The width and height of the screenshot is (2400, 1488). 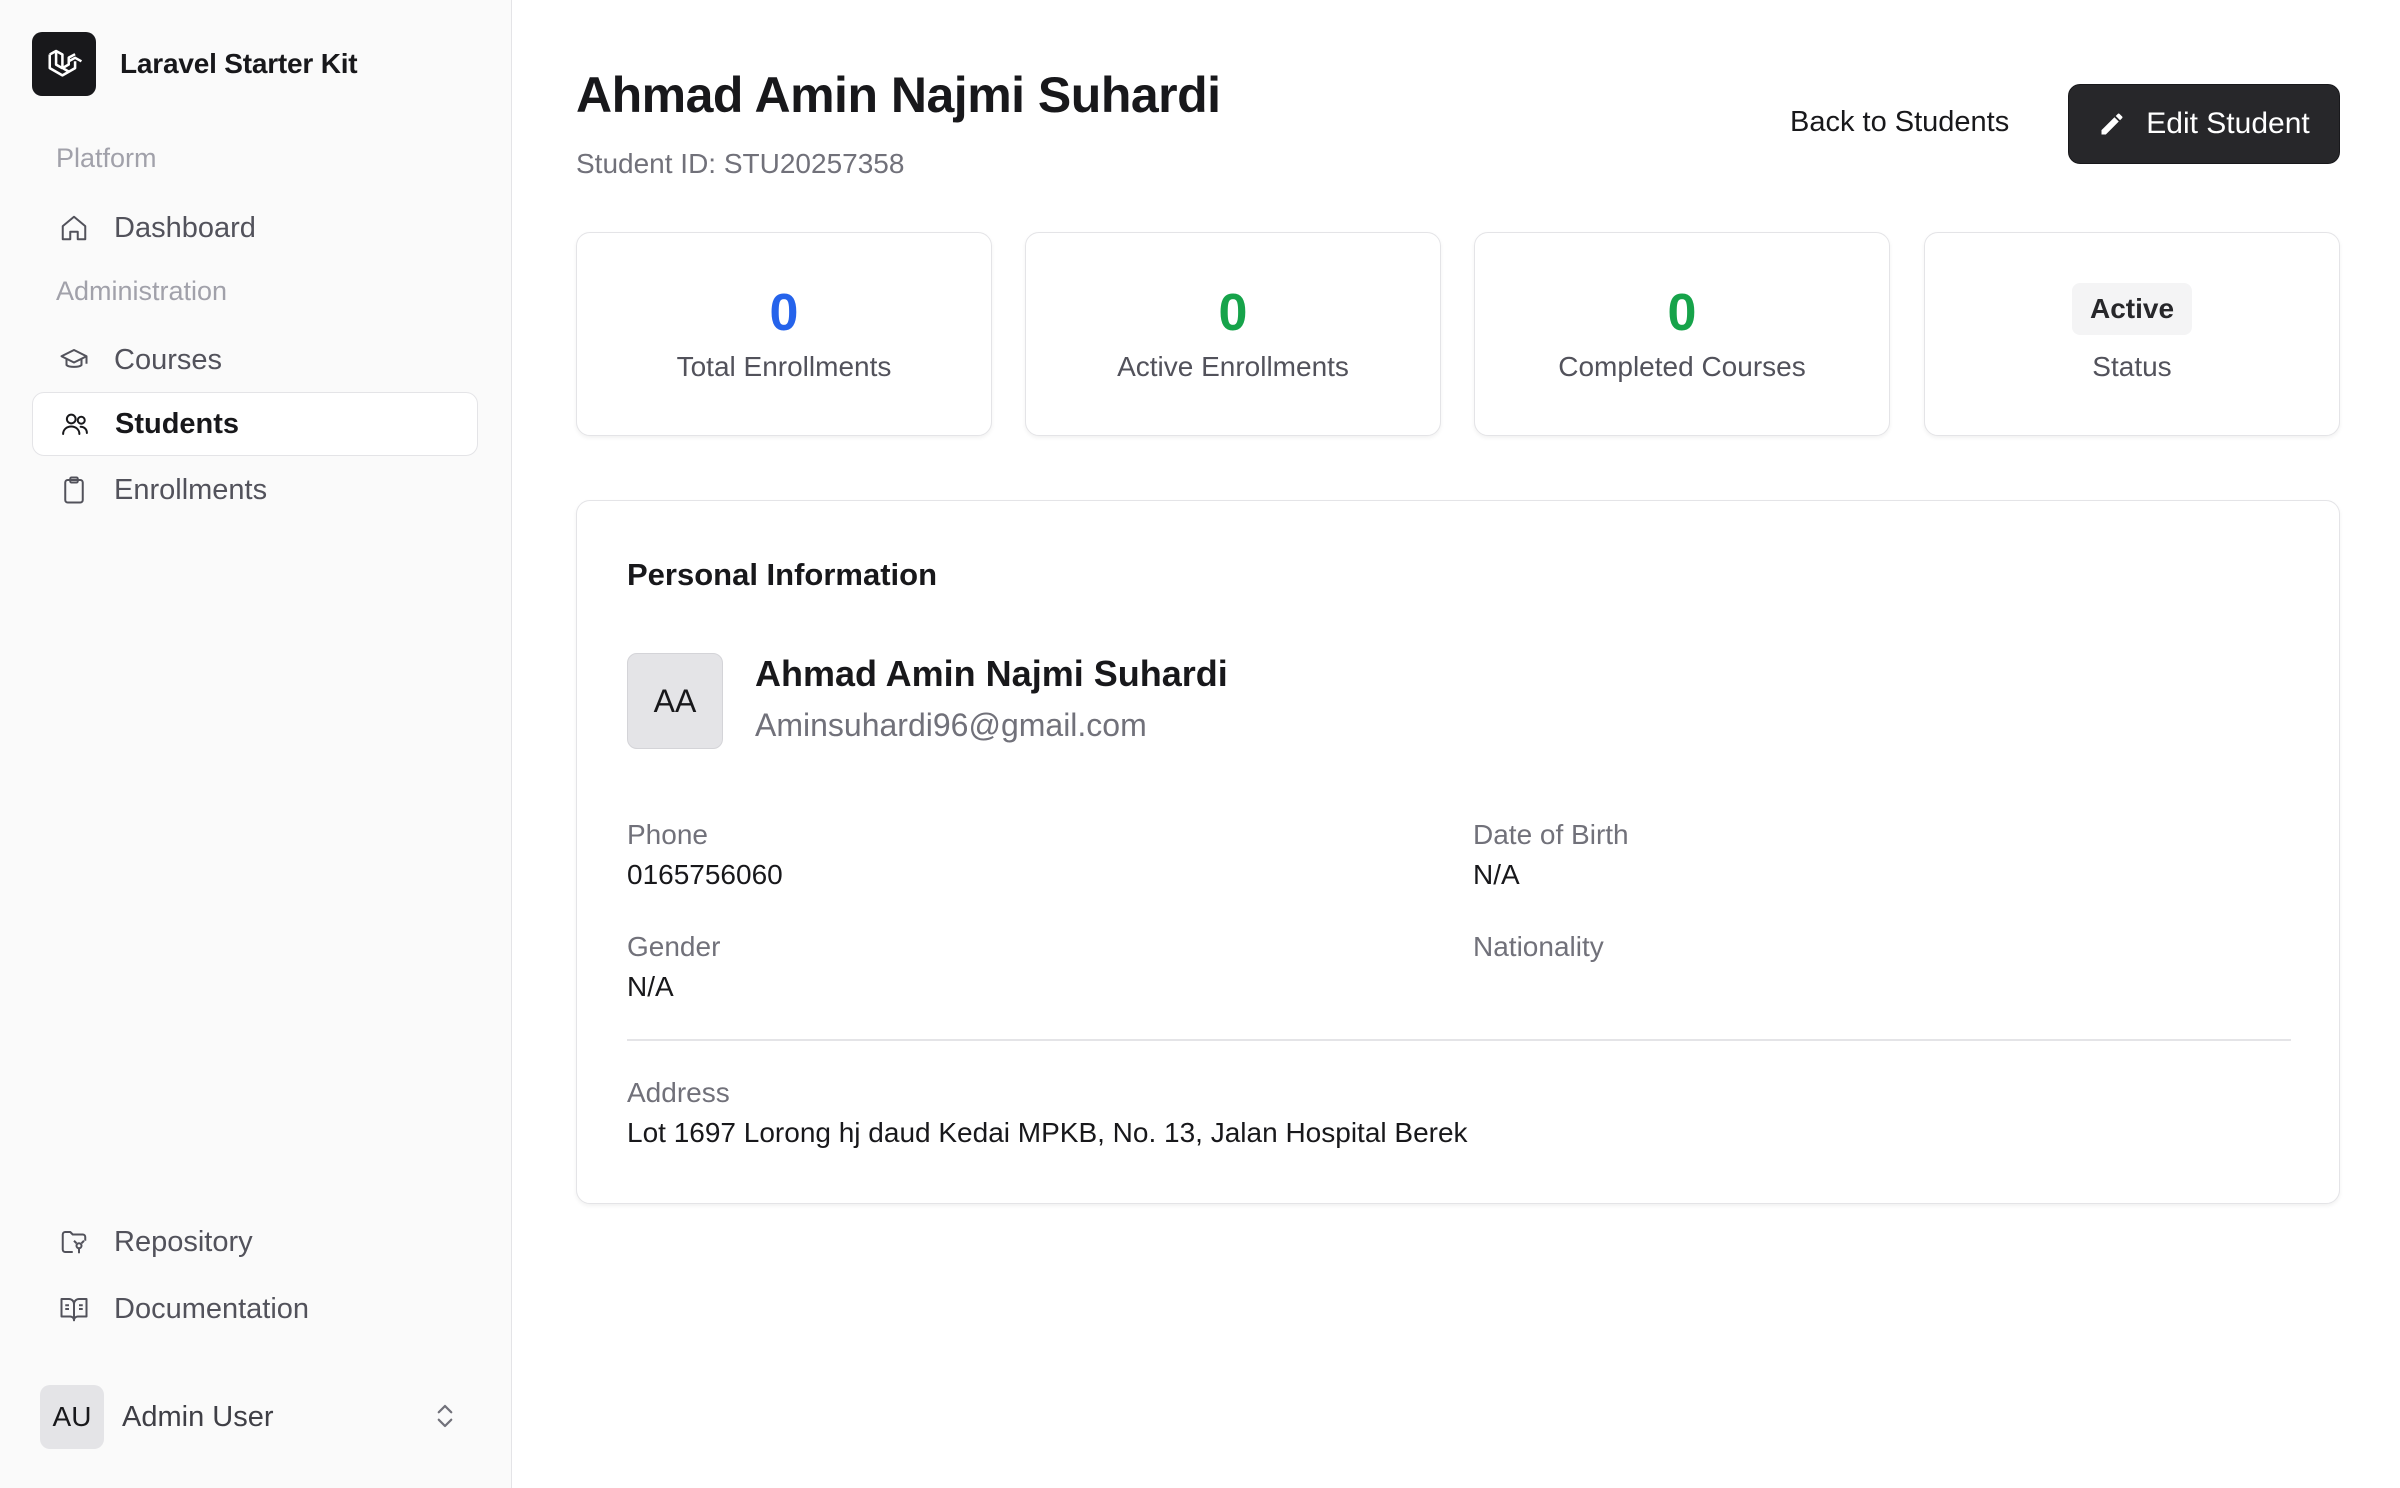 What do you see at coordinates (740, 163) in the screenshot?
I see `student-id: Student ID: STU20257358` at bounding box center [740, 163].